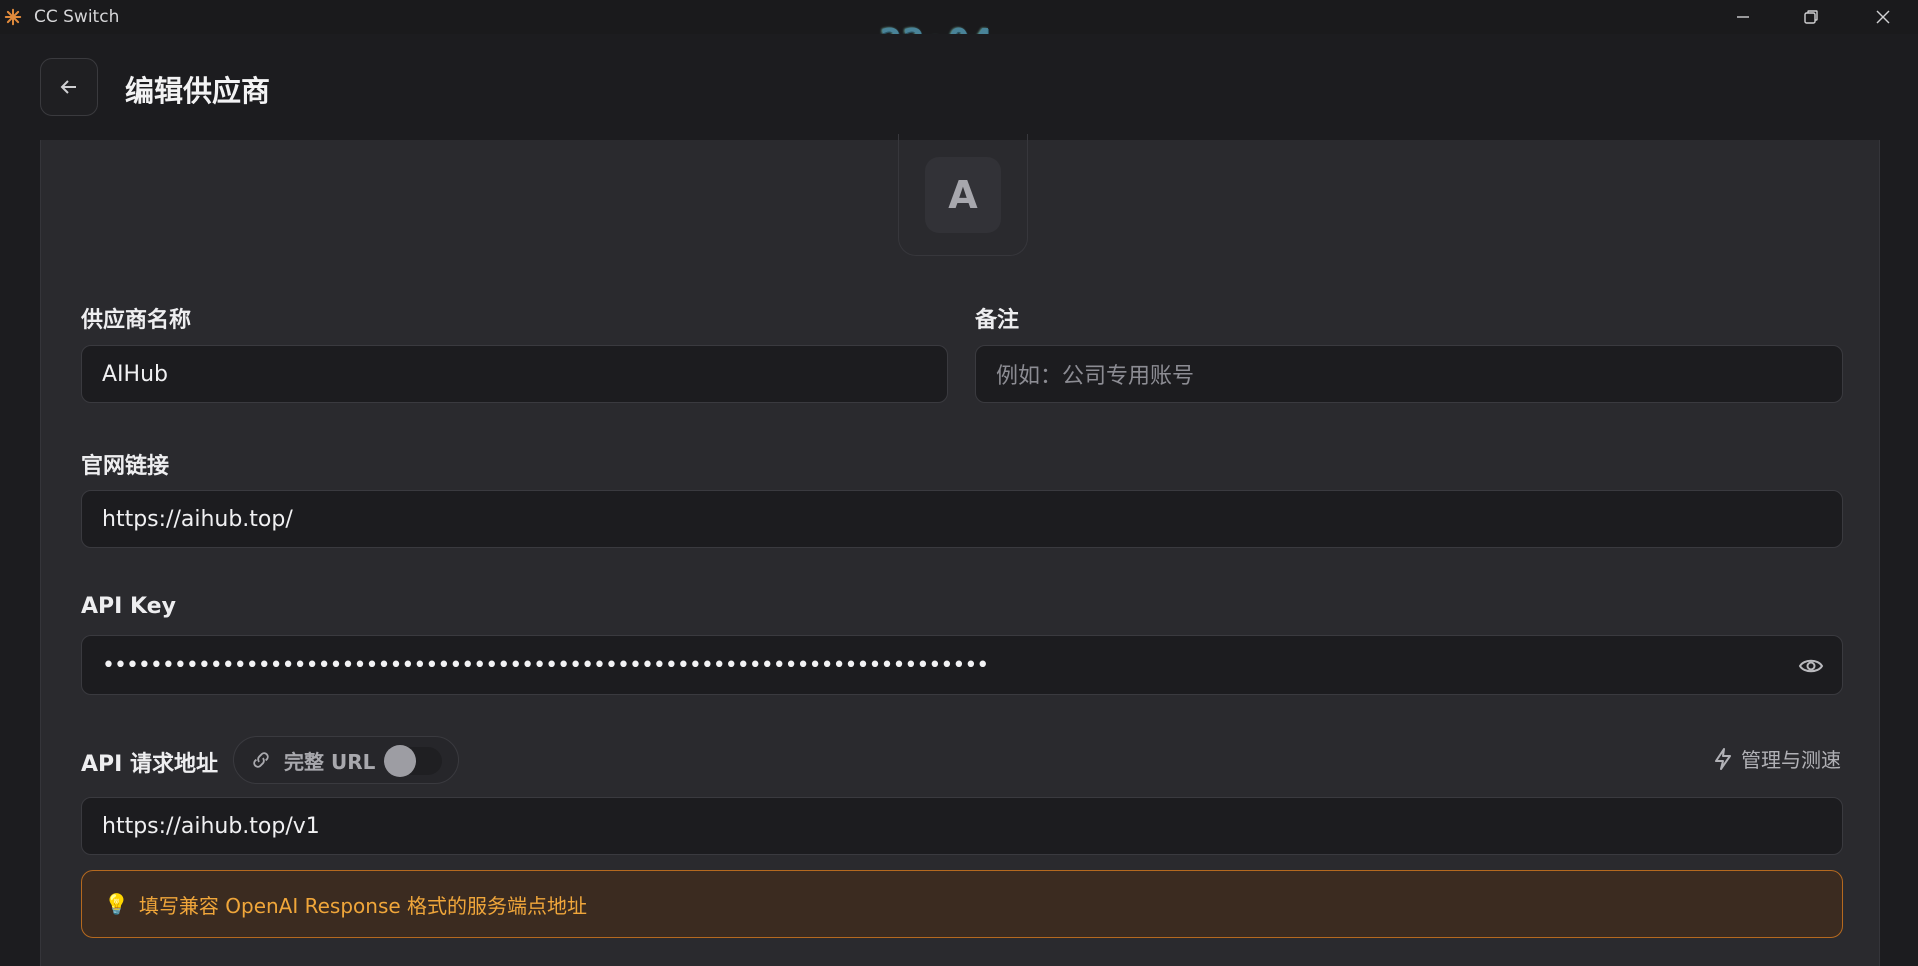  What do you see at coordinates (514, 374) in the screenshot?
I see `provider-name-input: AIHub` at bounding box center [514, 374].